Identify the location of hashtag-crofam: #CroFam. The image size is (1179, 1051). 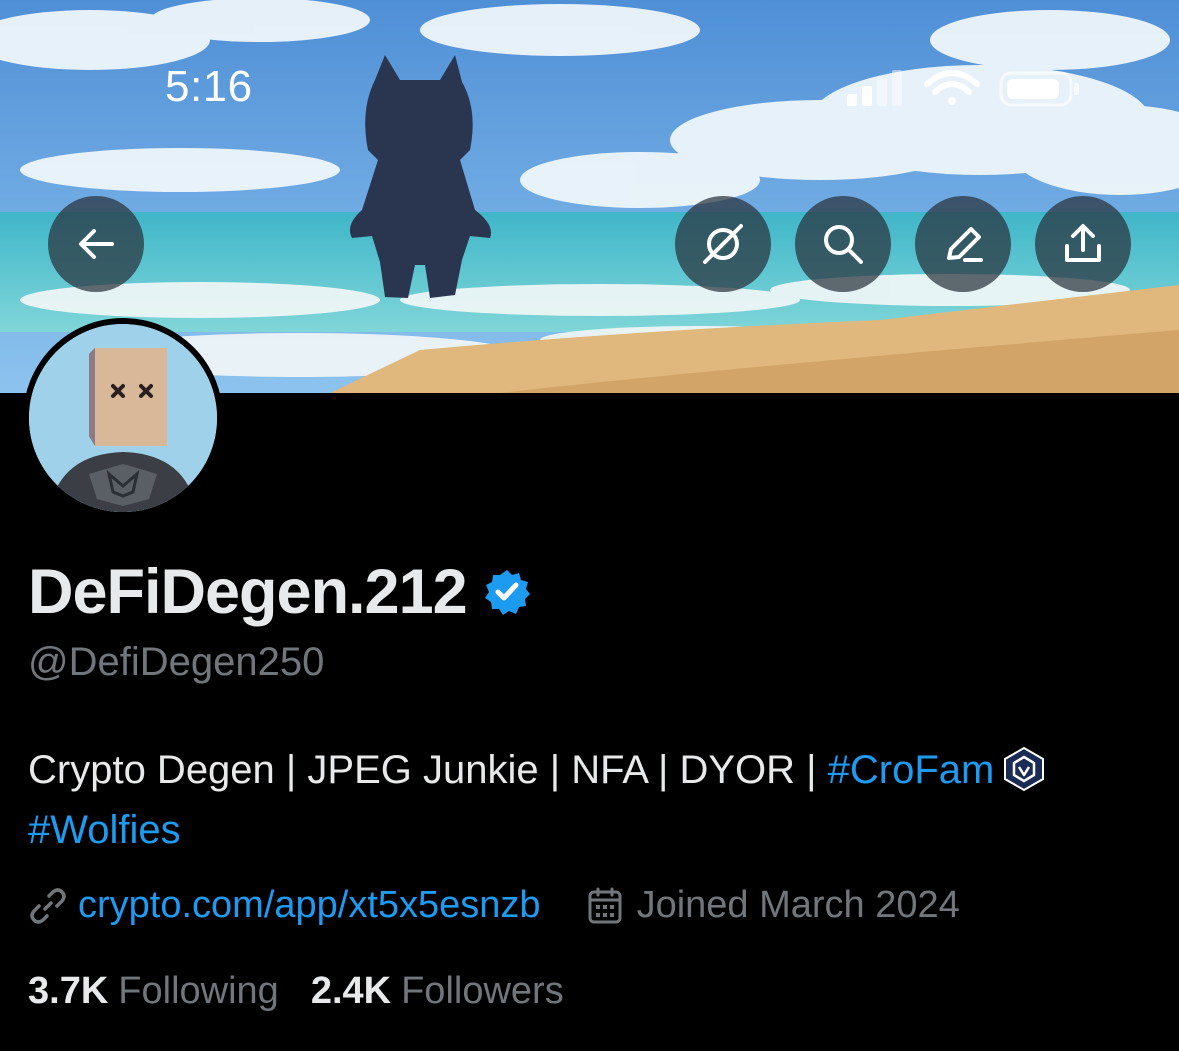
(911, 770).